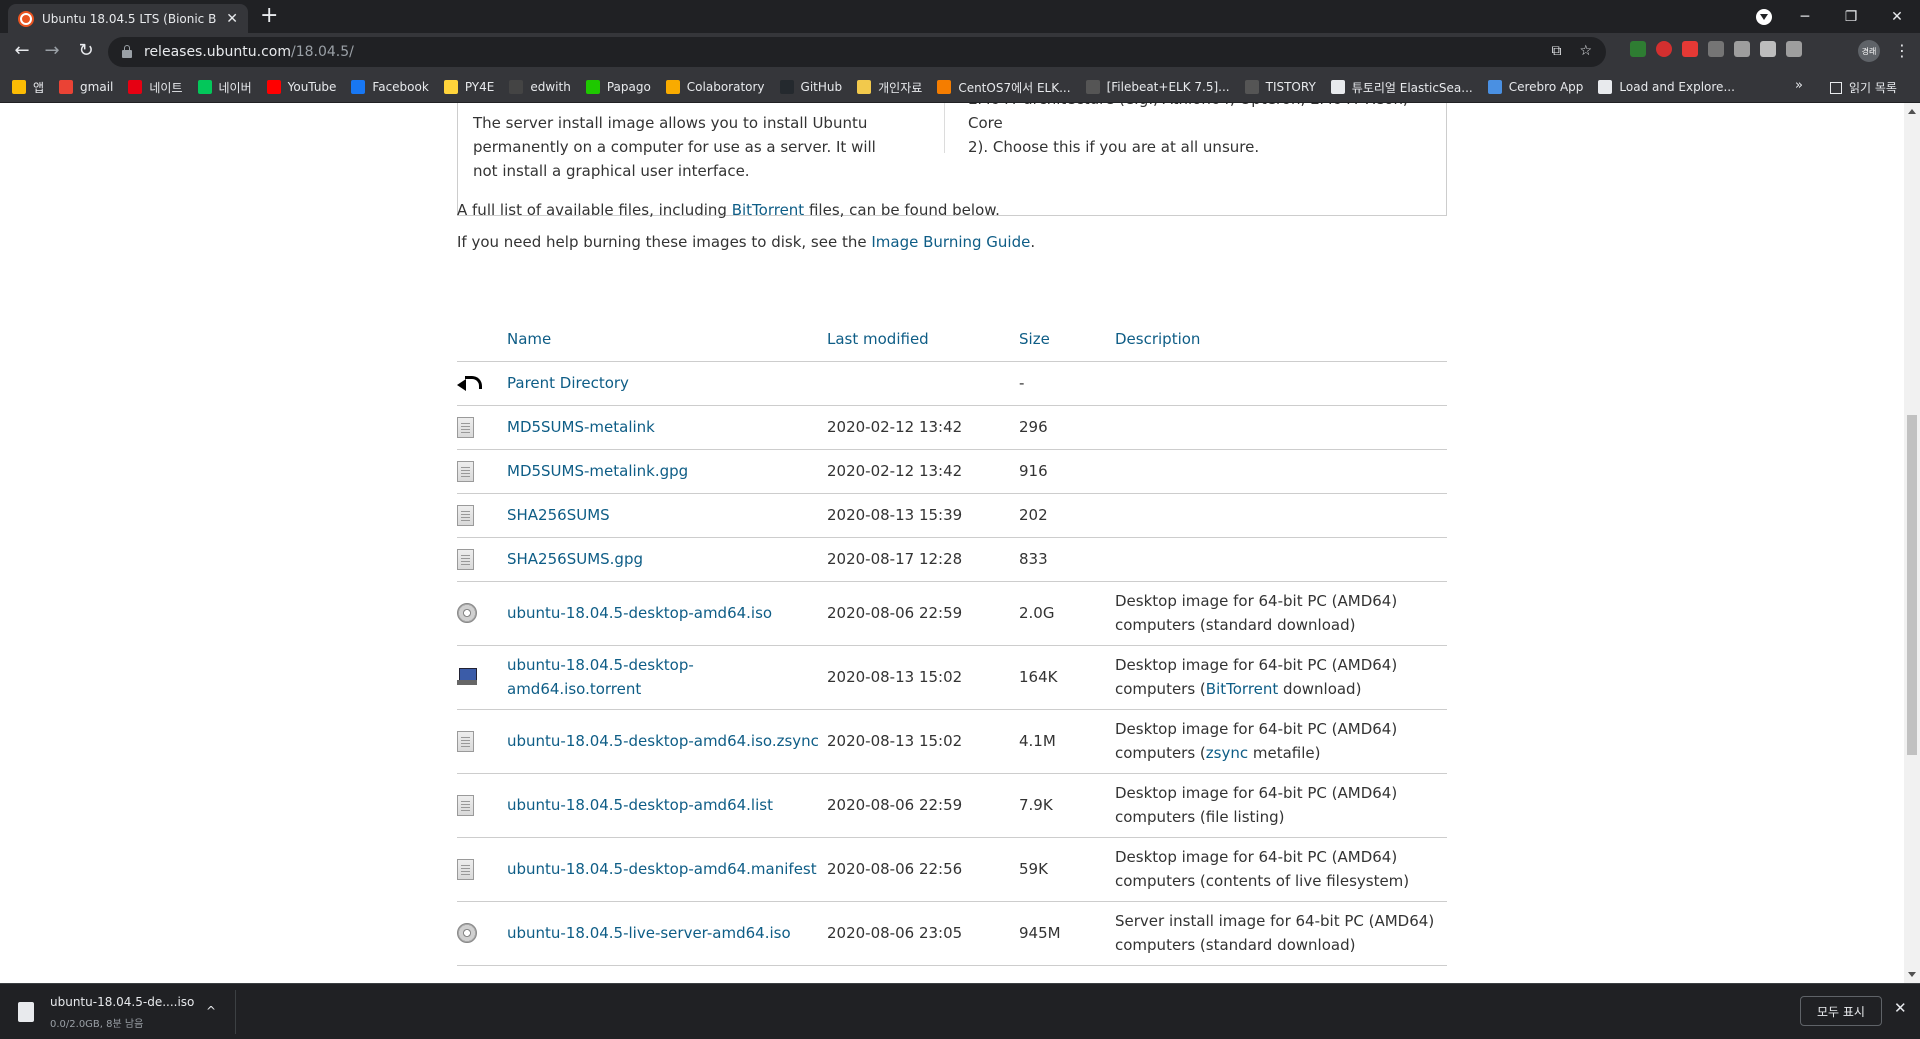 The image size is (1920, 1039). I want to click on bookmark-item: YouTube, so click(301, 87).